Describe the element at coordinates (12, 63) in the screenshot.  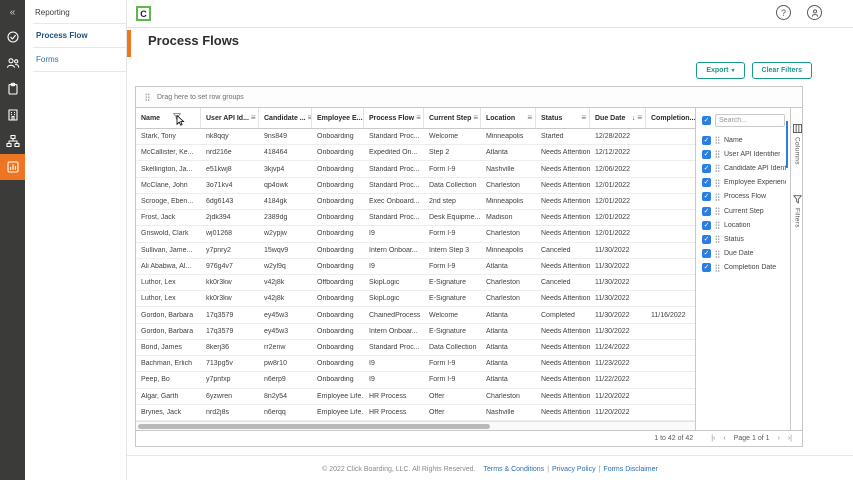
I see `people-icon` at that location.